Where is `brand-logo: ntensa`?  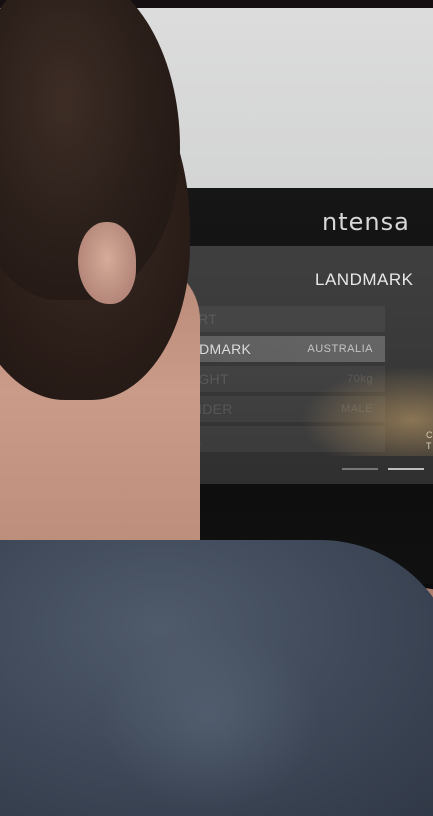 brand-logo: ntensa is located at coordinates (366, 222).